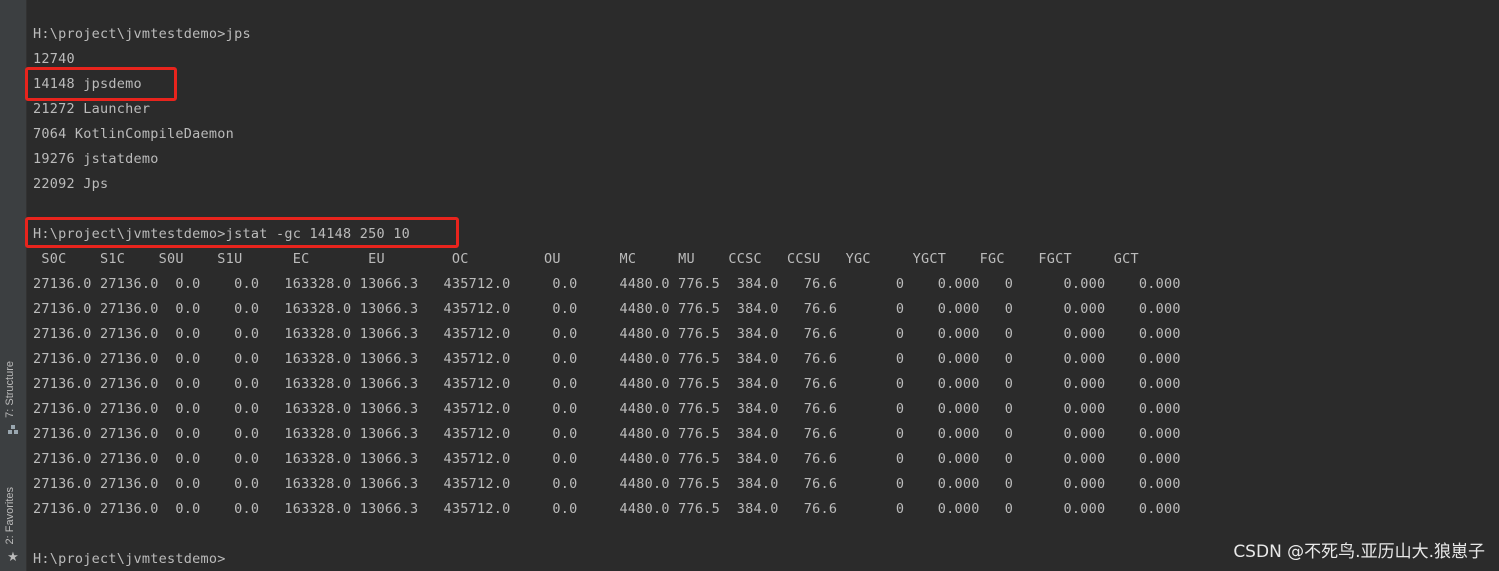  I want to click on jps-process-line: 22092 Jps, so click(71, 184).